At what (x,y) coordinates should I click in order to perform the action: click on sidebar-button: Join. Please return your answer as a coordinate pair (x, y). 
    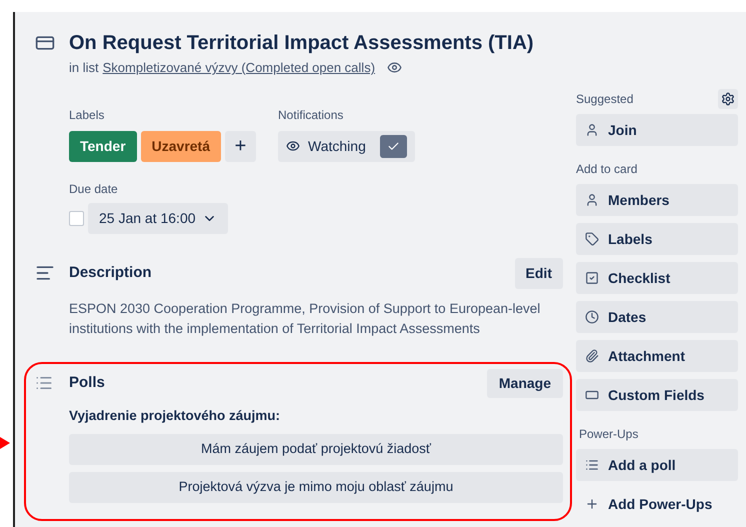
    Looking at the image, I should click on (657, 130).